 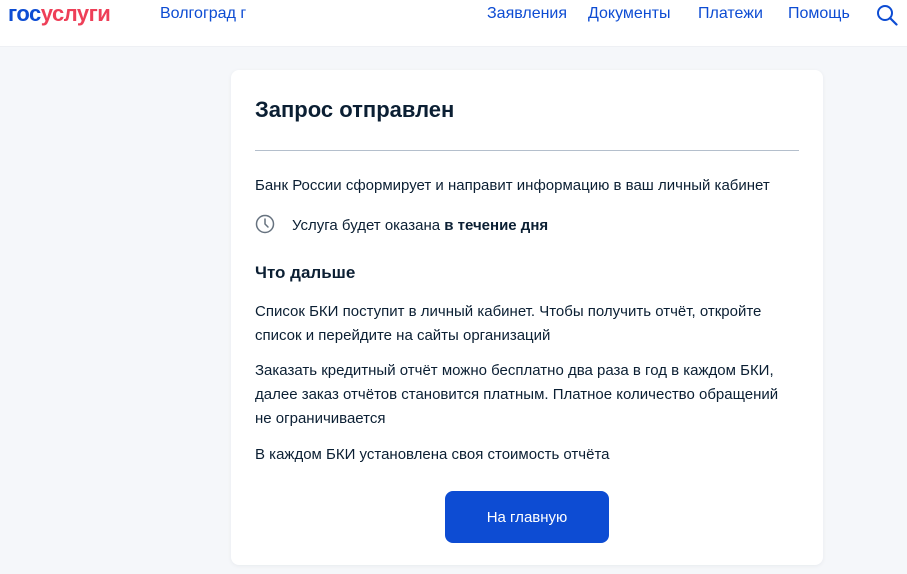 What do you see at coordinates (527, 517) in the screenshot?
I see `go-home-button: На главную` at bounding box center [527, 517].